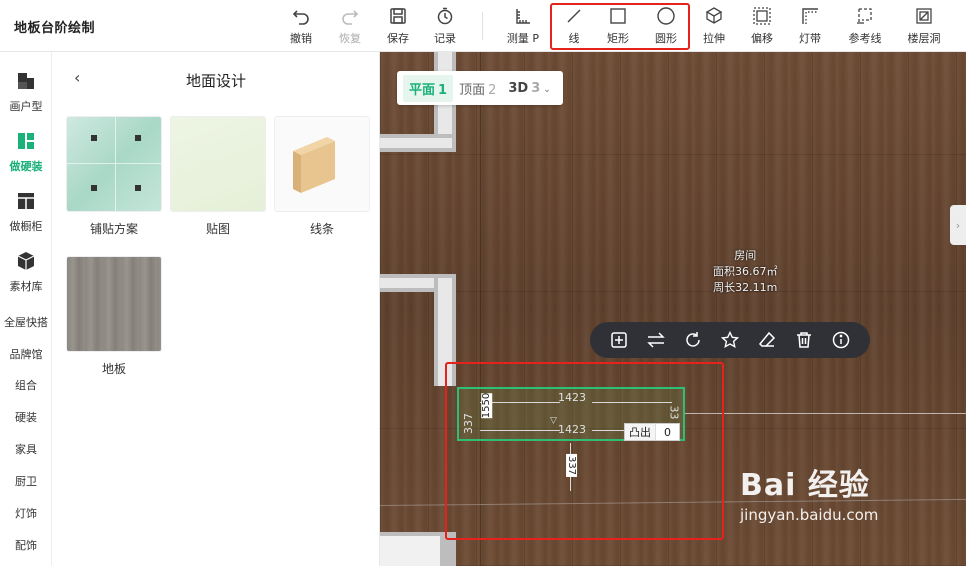 The image size is (966, 566). Describe the element at coordinates (215, 81) in the screenshot. I see `panel-title: 地面设计` at that location.